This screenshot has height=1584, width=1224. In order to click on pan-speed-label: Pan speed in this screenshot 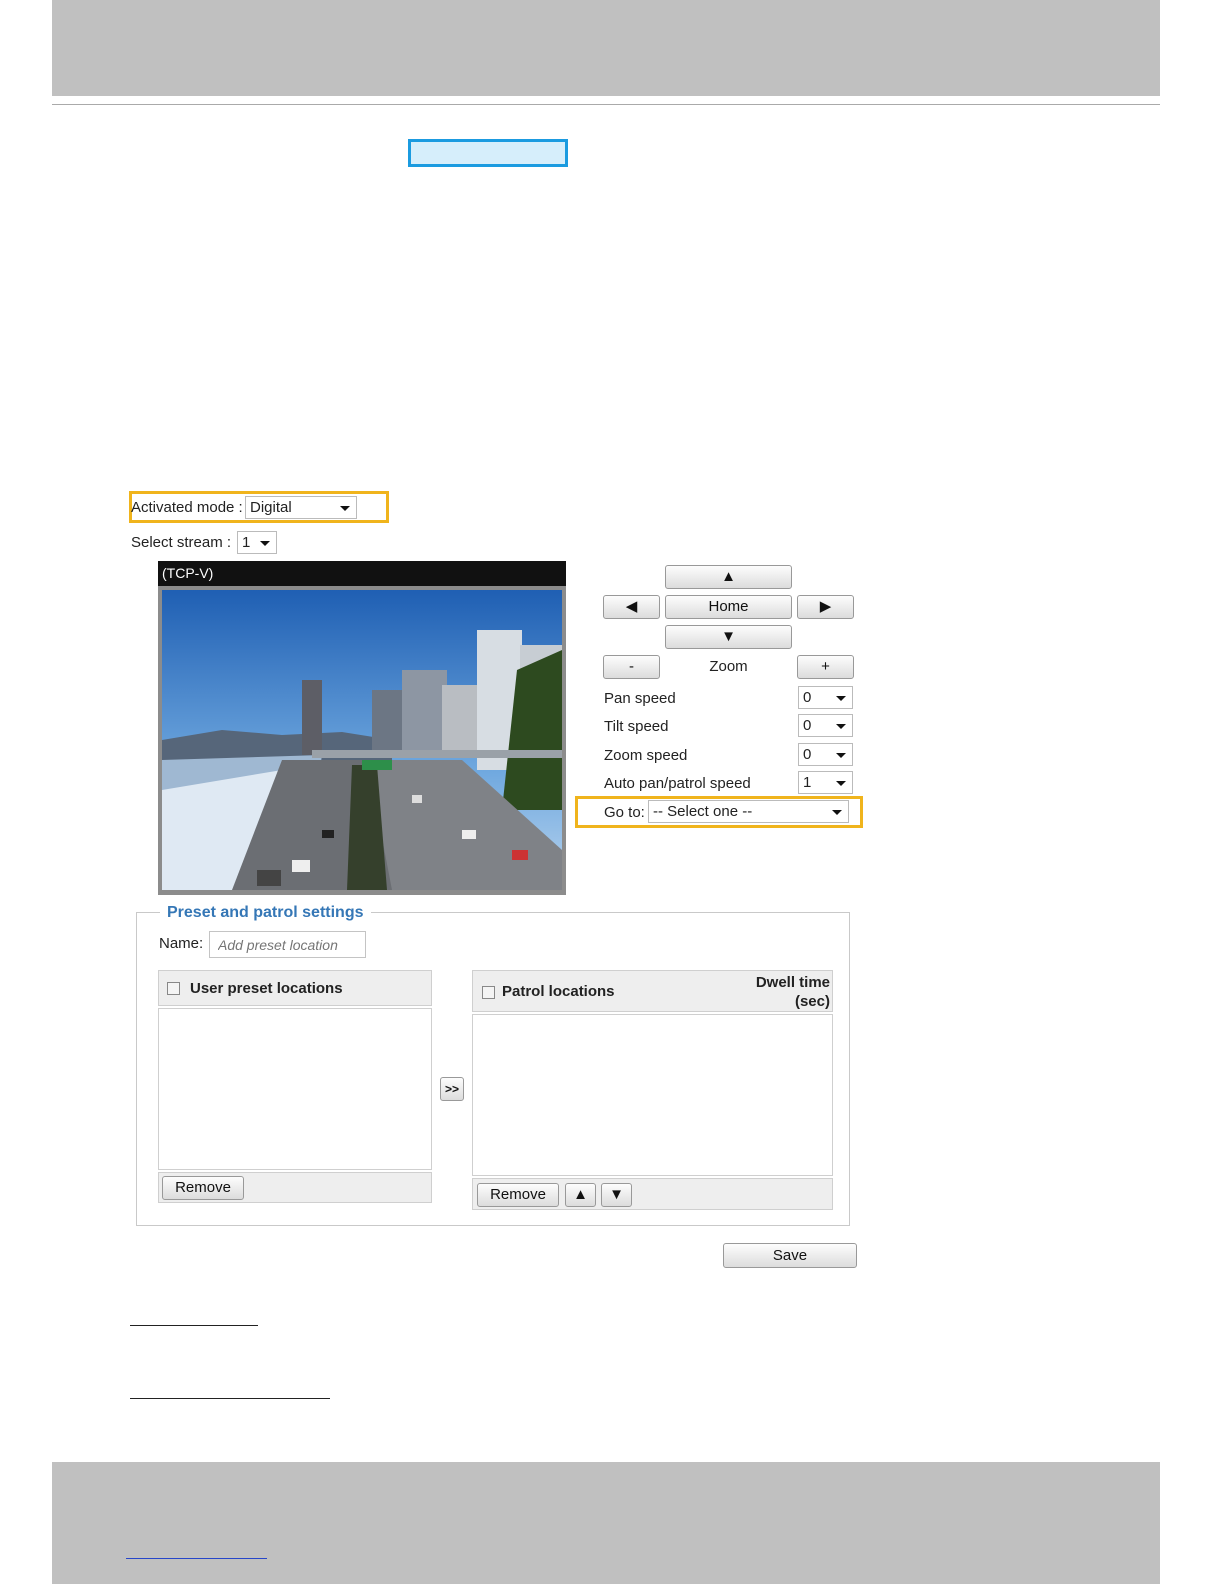, I will do `click(640, 698)`.